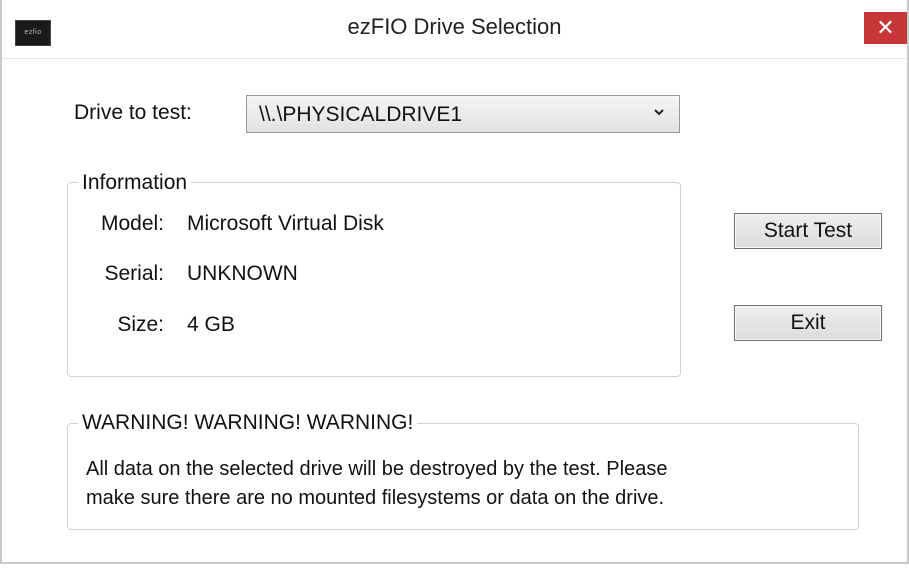  I want to click on model-value: Microsoft Virtual Disk, so click(285, 223).